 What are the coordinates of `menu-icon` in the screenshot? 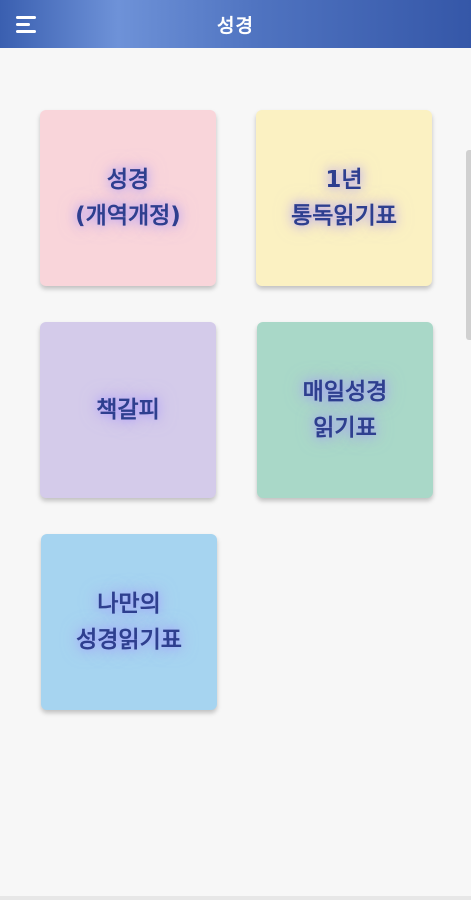 It's located at (26, 24).